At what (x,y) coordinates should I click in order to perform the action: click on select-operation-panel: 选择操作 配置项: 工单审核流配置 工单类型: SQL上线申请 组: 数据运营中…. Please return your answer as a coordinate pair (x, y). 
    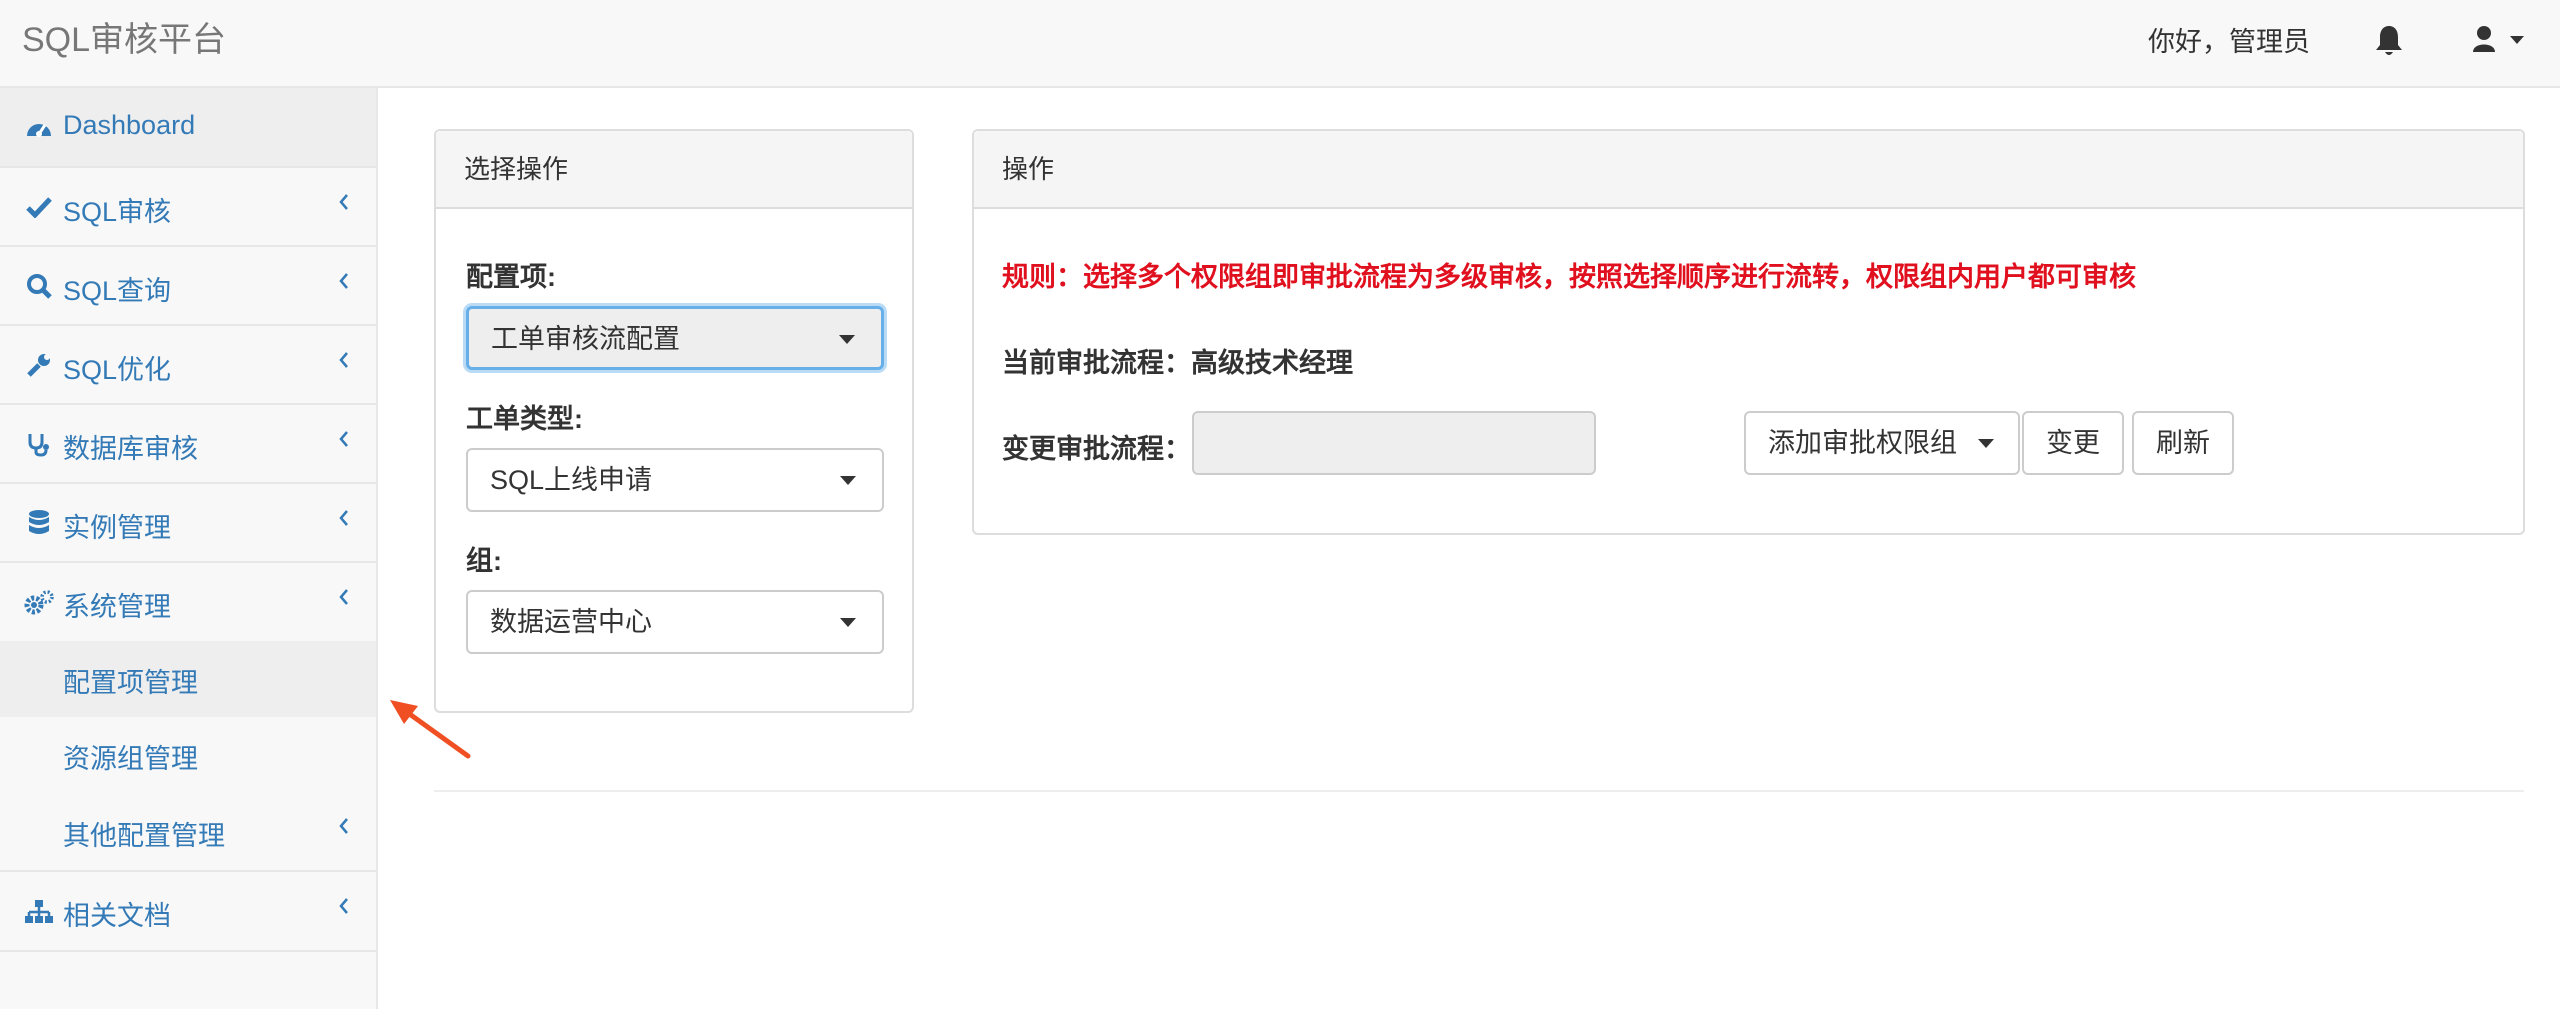
    Looking at the image, I should click on (674, 421).